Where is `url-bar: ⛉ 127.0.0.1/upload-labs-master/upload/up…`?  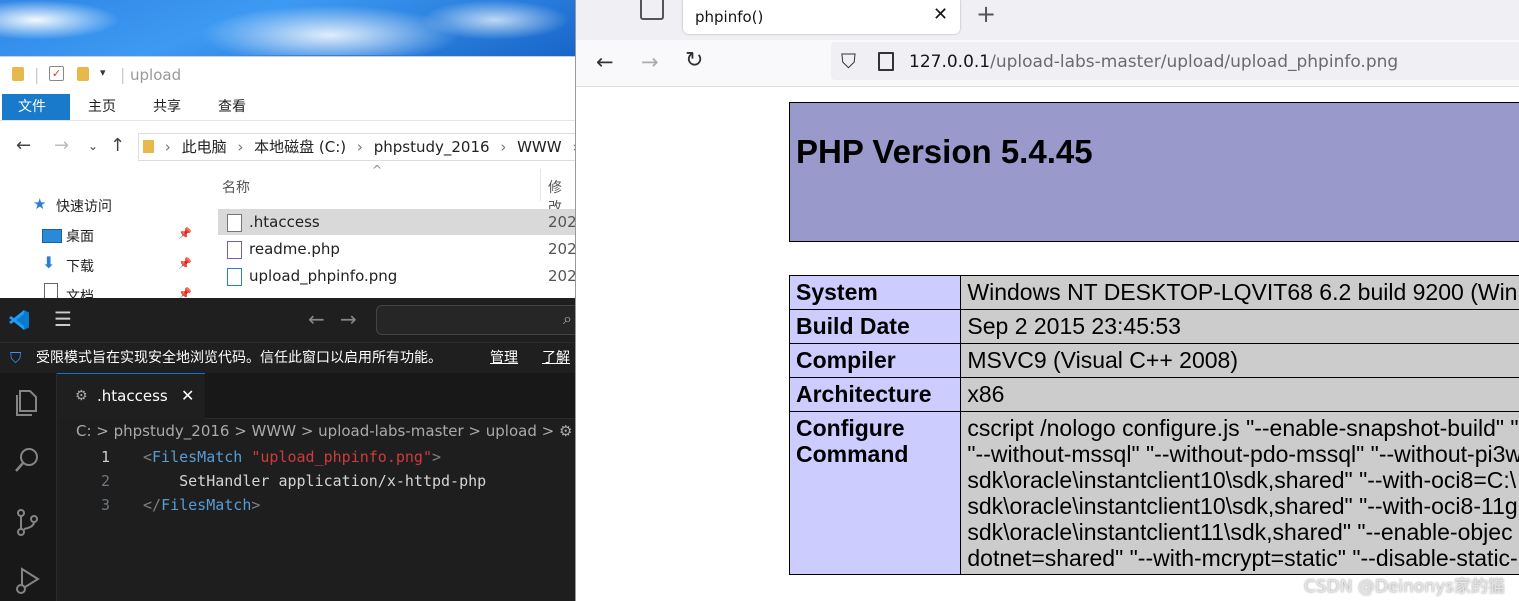
url-bar: ⛉ 127.0.0.1/upload-labs-master/upload/up… is located at coordinates (1175, 61).